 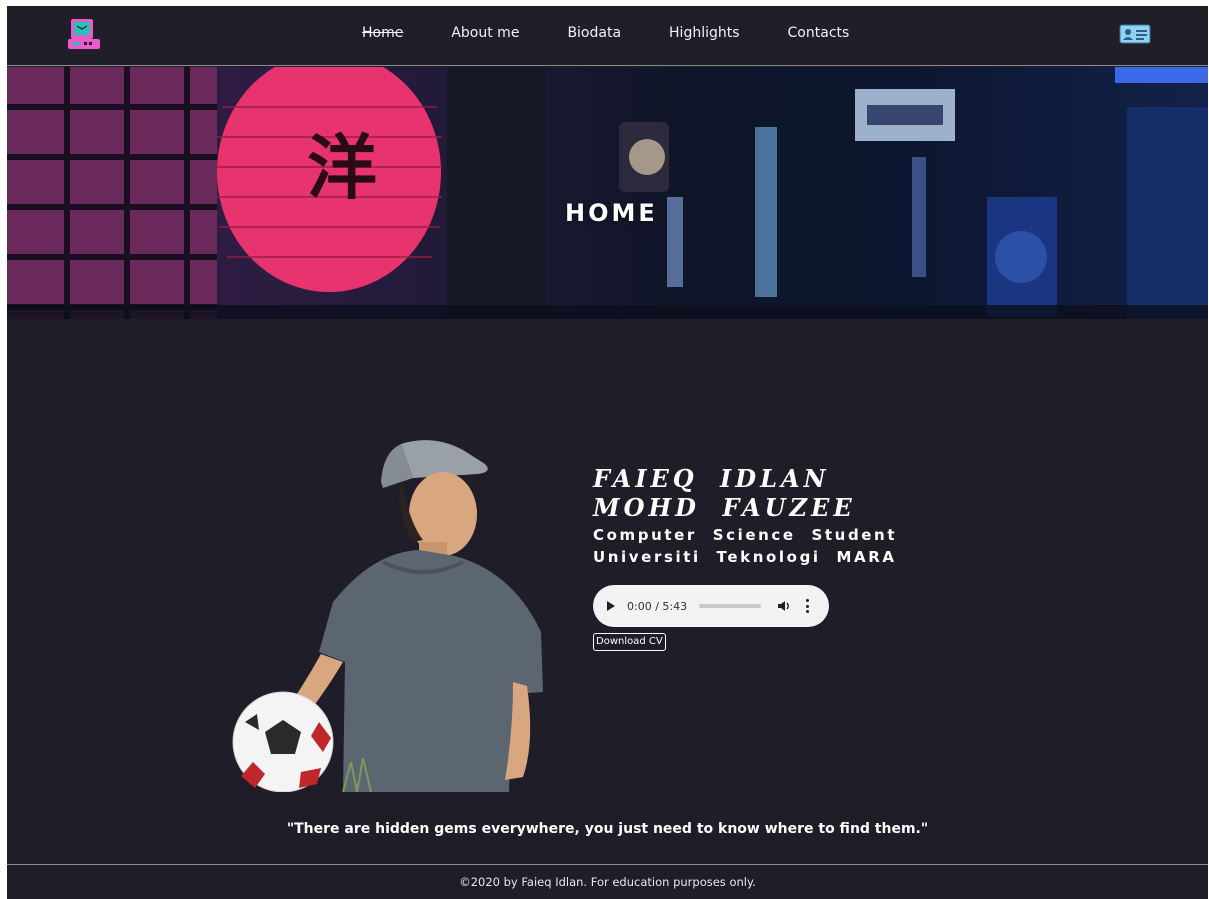 What do you see at coordinates (84, 34) in the screenshot?
I see `retro-computer-icon` at bounding box center [84, 34].